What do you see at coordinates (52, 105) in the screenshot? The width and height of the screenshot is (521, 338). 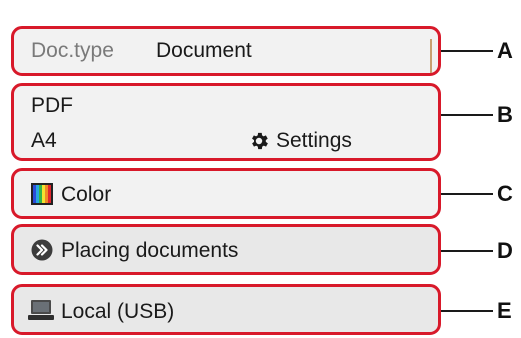 I see `file-type-value: PDF` at bounding box center [52, 105].